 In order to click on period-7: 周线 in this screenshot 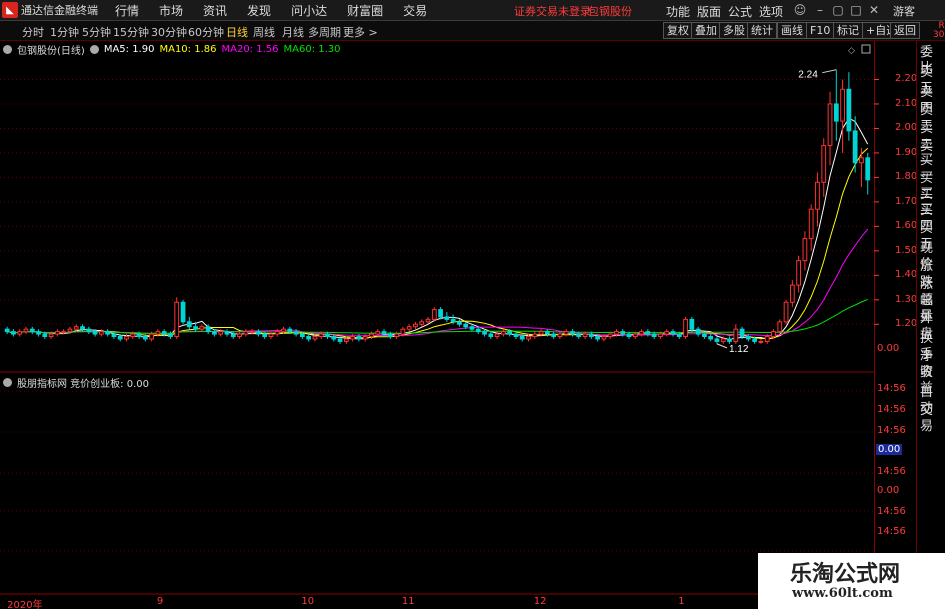, I will do `click(264, 32)`.